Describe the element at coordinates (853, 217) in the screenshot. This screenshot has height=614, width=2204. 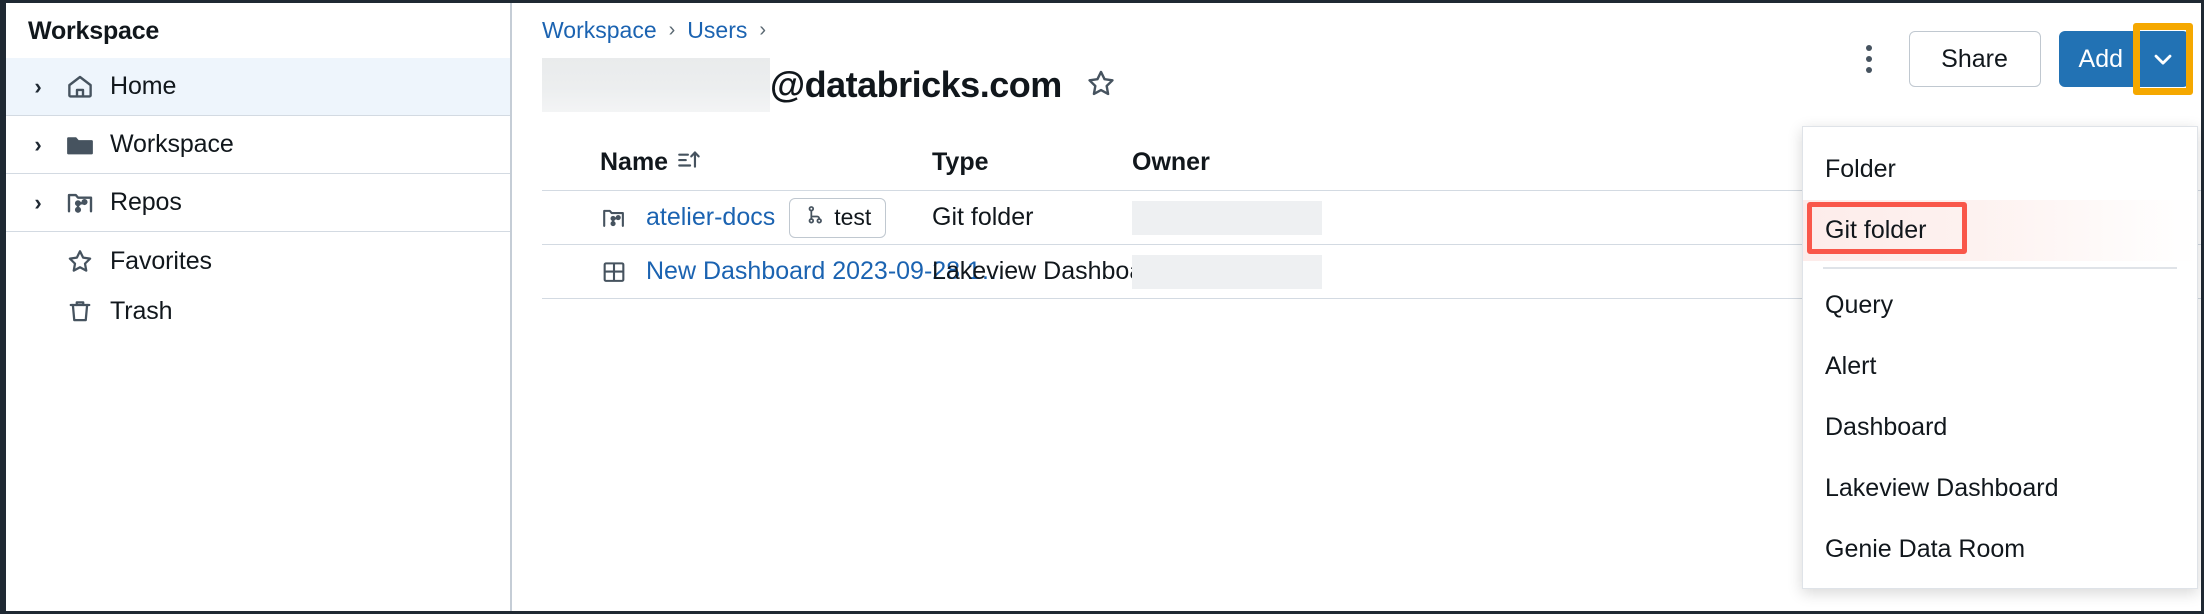
I see `git-branch-badge-label: test` at that location.